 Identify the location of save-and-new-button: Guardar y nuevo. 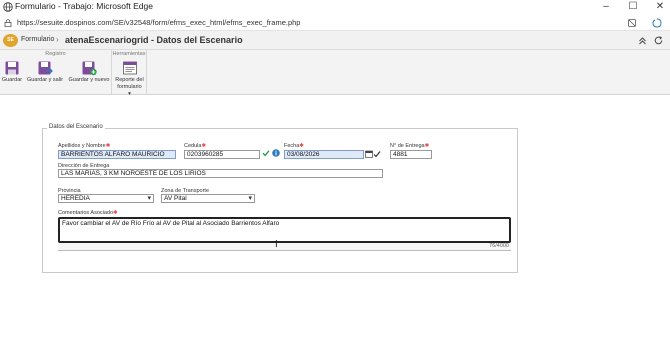
(89, 72).